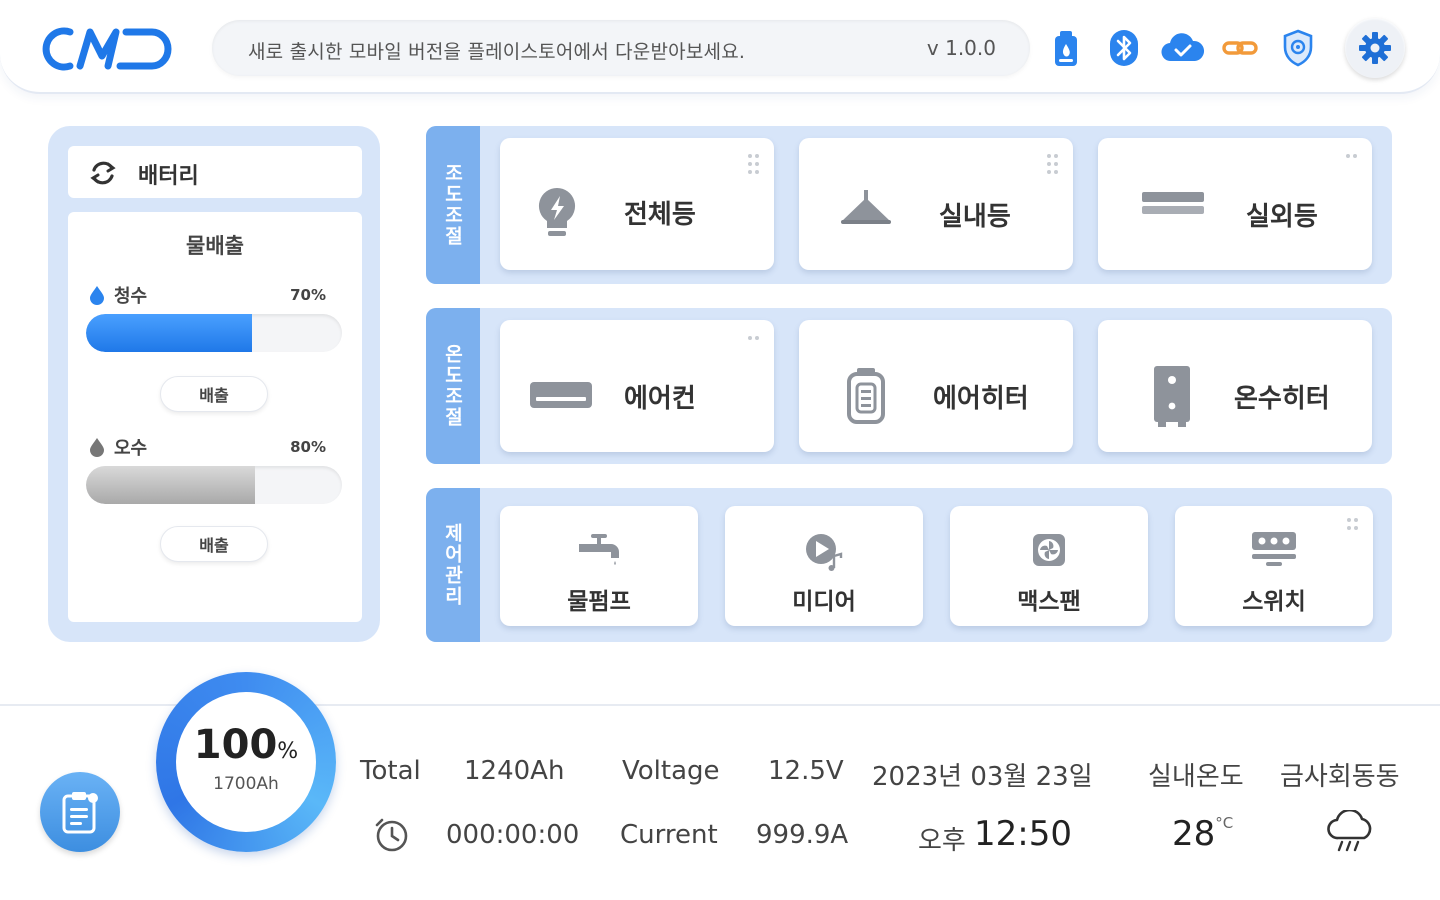  Describe the element at coordinates (1340, 777) in the screenshot. I see `location-label: 금사회동동` at that location.